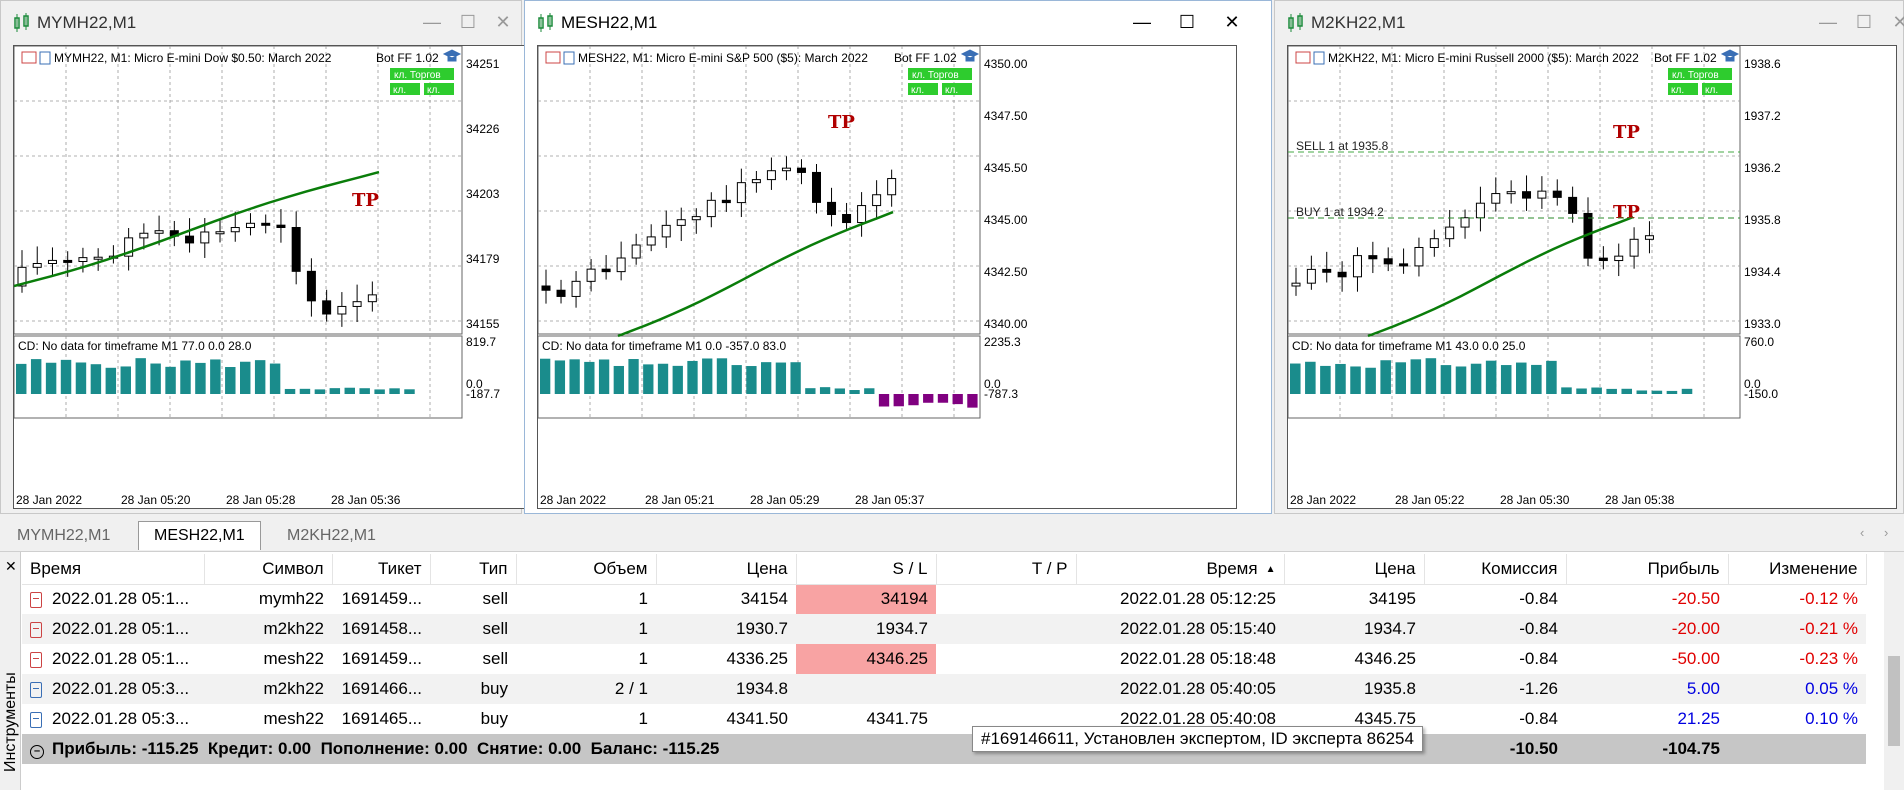  I want to click on tab-mesh22: MESH22,M1, so click(199, 535).